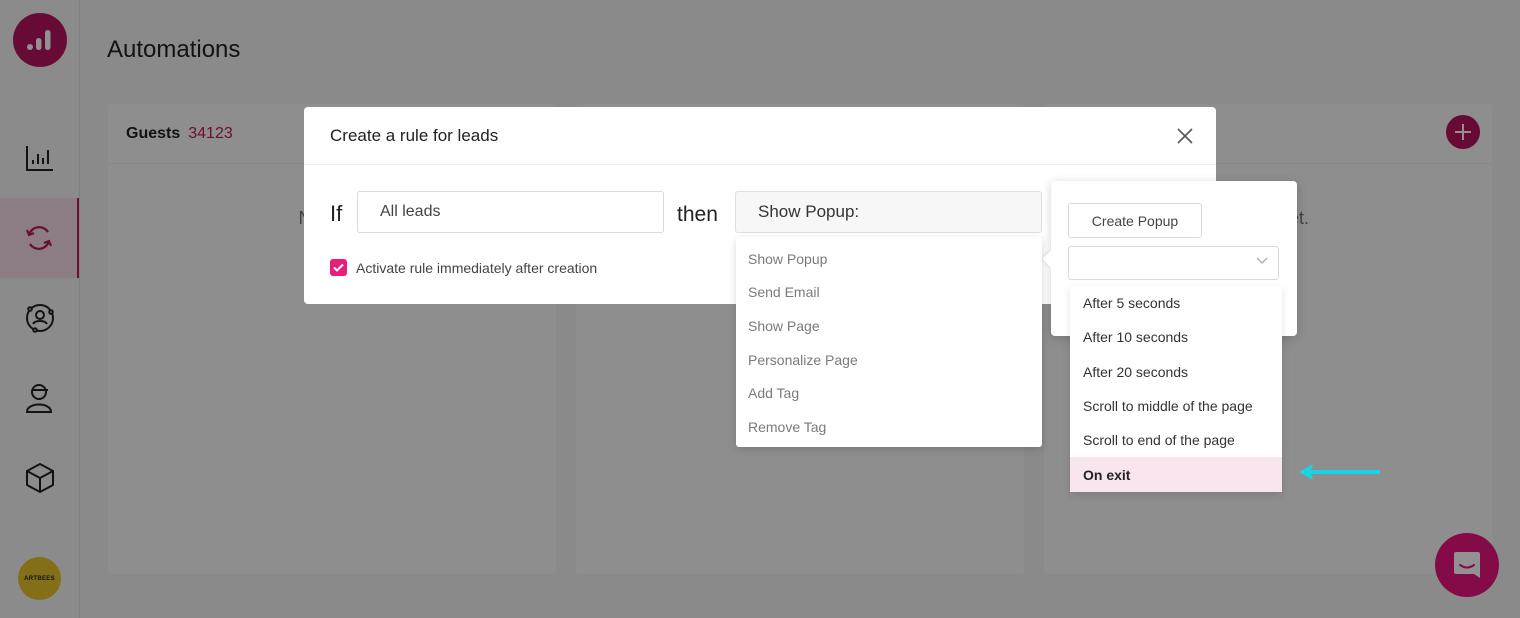 This screenshot has height=618, width=1520. I want to click on action-option-send-email: Send Email, so click(889, 293).